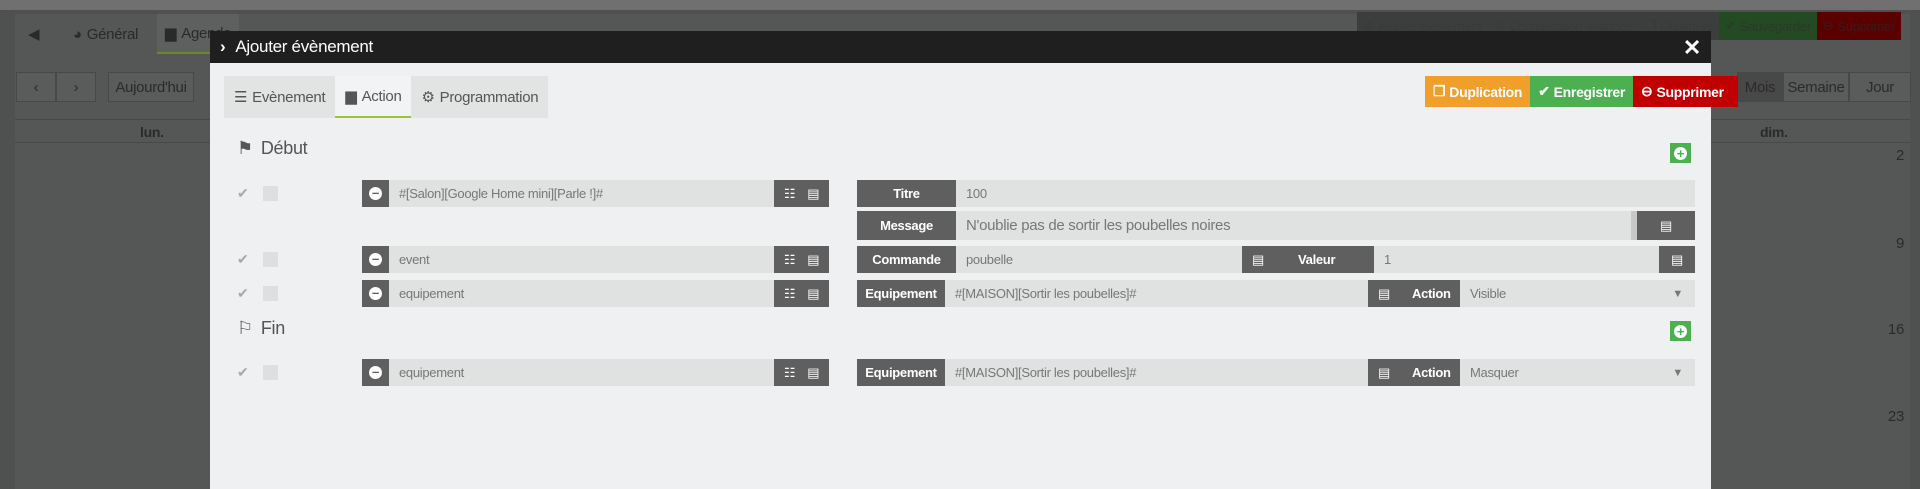 The image size is (1920, 489). Describe the element at coordinates (479, 97) in the screenshot. I see `tab-programmation: ⚙ Programmation` at that location.